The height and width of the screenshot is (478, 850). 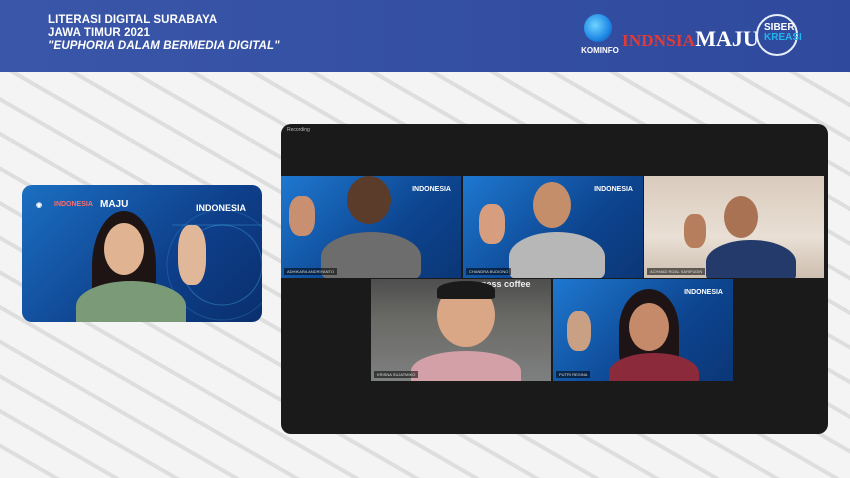 I want to click on participant-name: PUTRI REGINA, so click(x=573, y=374).